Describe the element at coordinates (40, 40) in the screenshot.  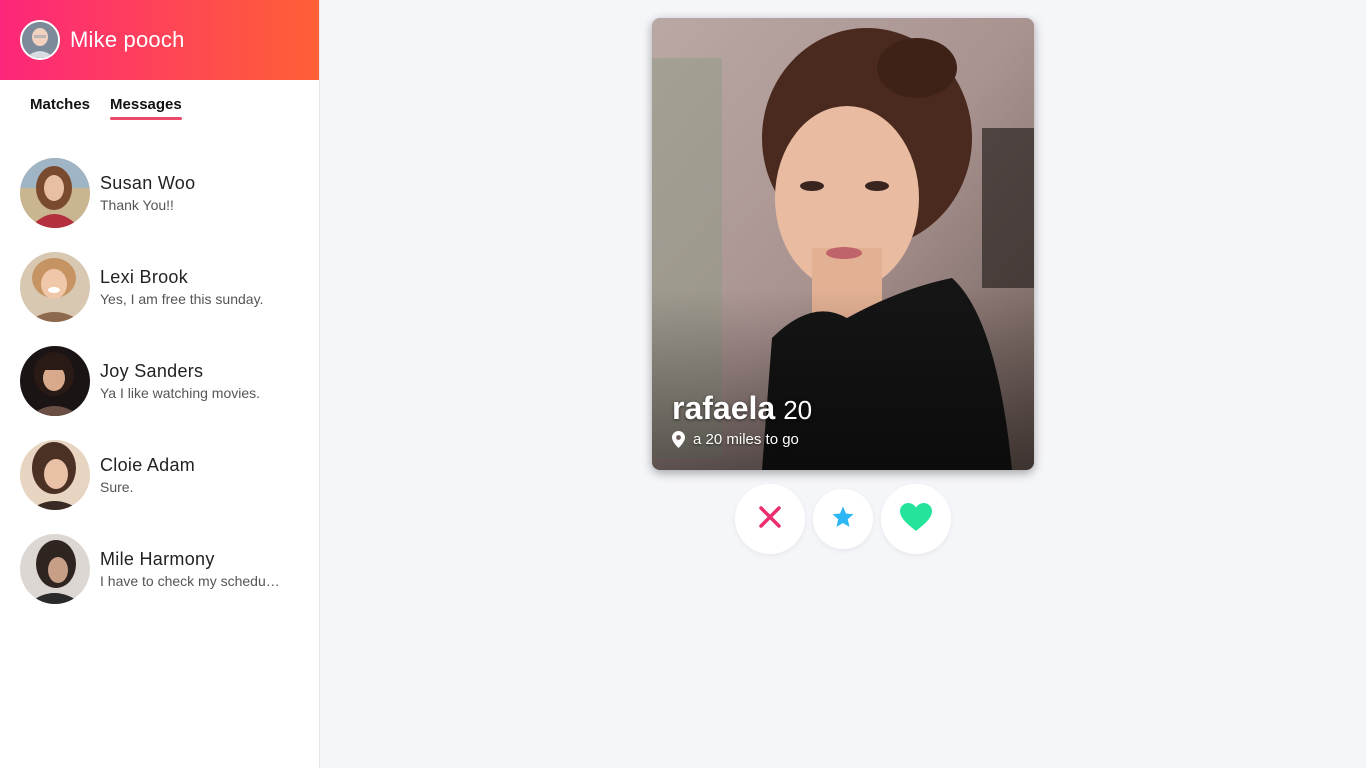
I see `user-avatar` at that location.